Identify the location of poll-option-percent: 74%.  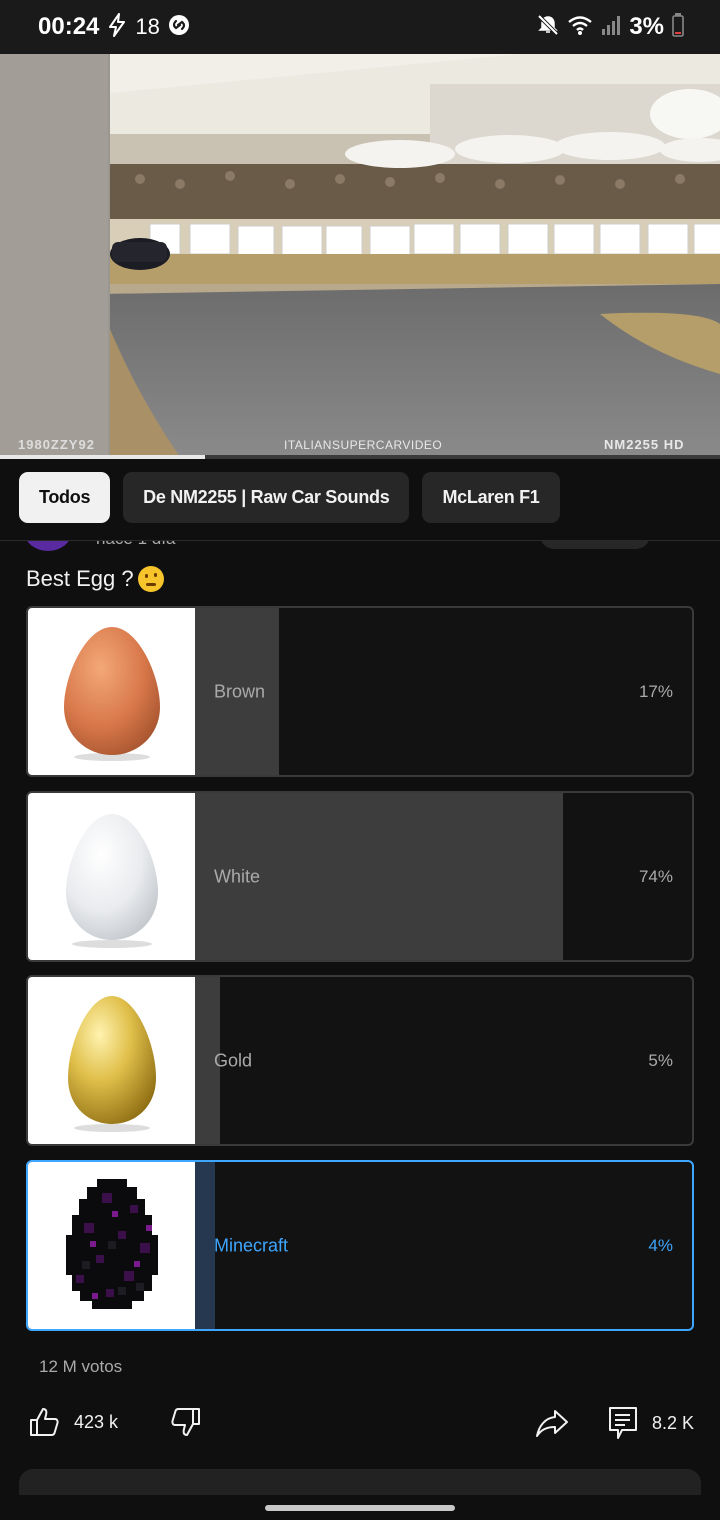
(655, 876).